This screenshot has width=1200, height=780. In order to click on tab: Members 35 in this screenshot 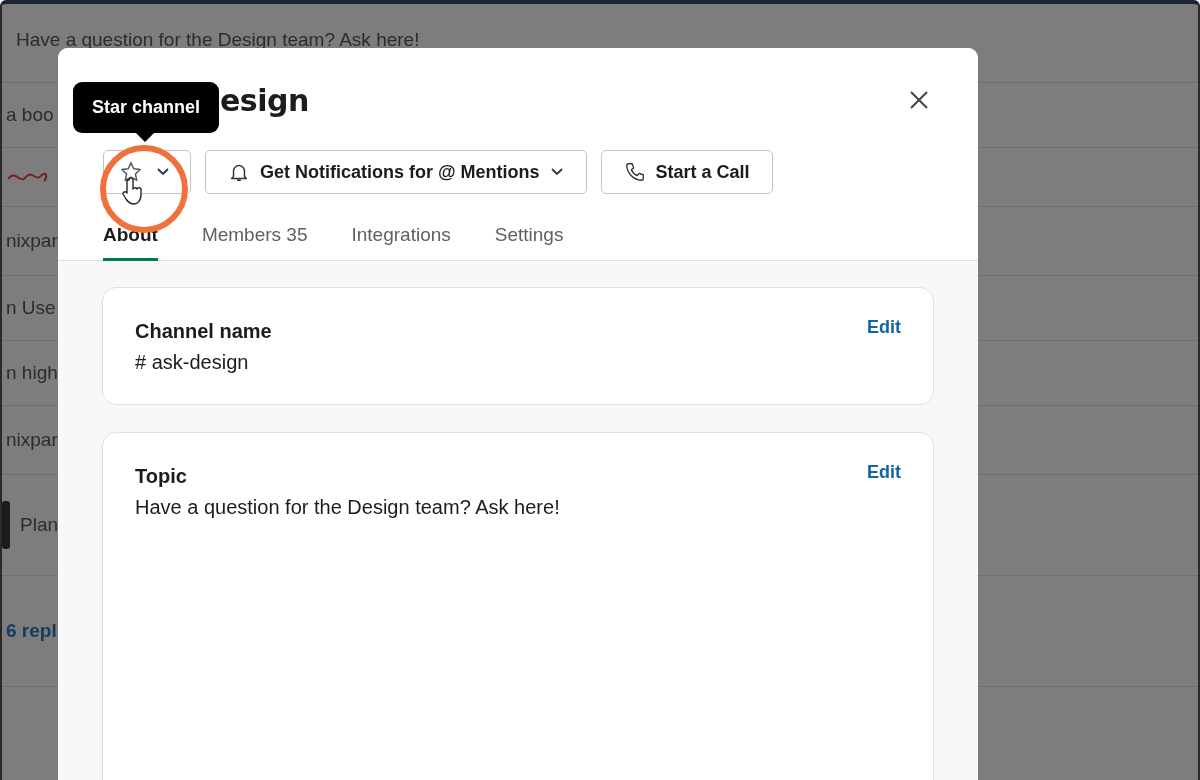, I will do `click(254, 242)`.